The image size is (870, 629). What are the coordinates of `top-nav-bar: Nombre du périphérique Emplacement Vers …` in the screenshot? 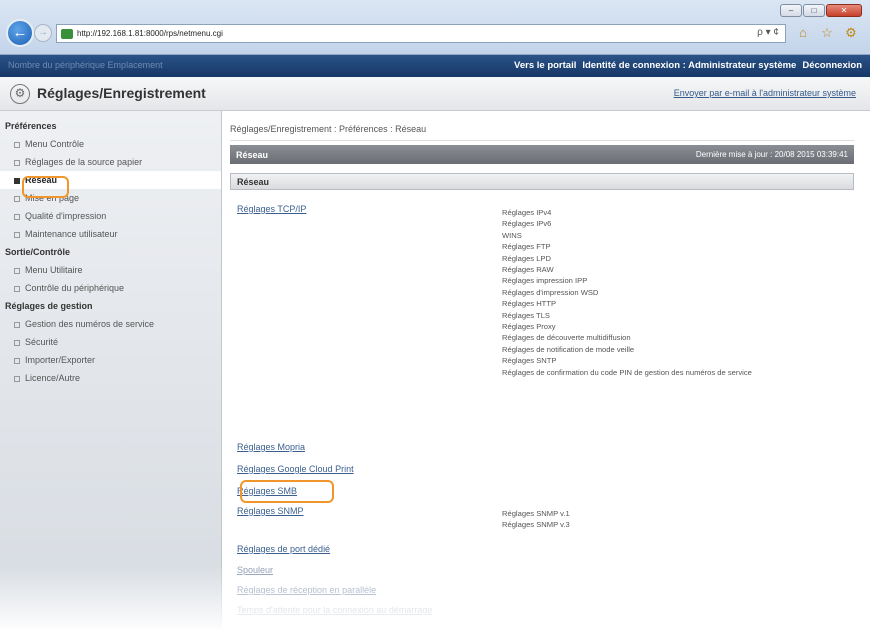 It's located at (435, 66).